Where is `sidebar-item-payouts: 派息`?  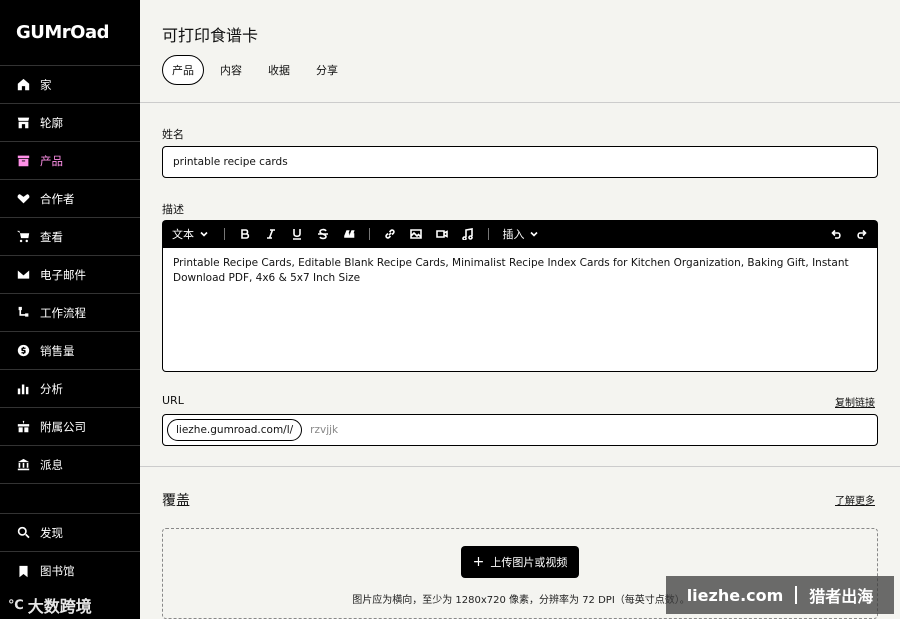
sidebar-item-payouts: 派息 is located at coordinates (70, 465).